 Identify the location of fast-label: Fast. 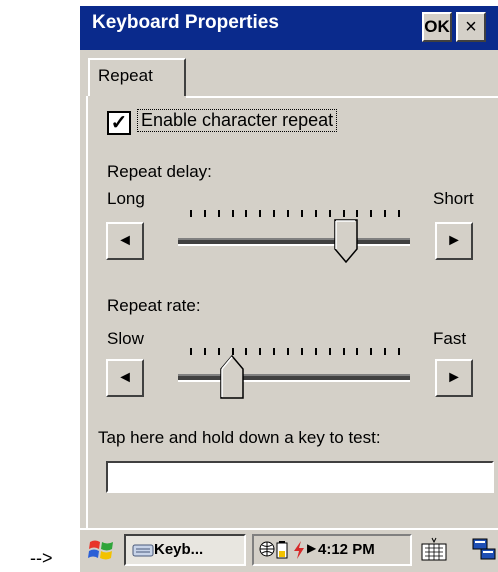
(450, 338).